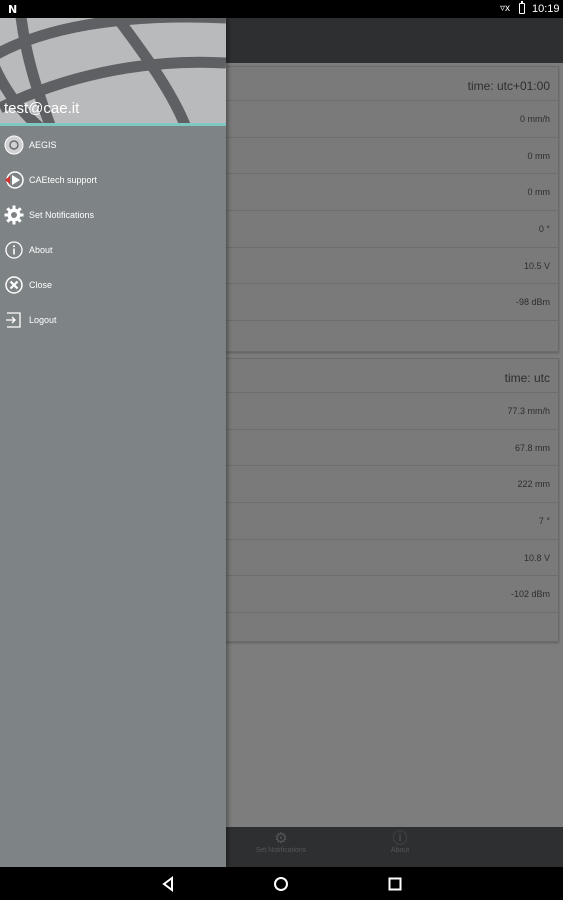  Describe the element at coordinates (113, 145) in the screenshot. I see `drawer-item-aegis: AEGIS` at that location.